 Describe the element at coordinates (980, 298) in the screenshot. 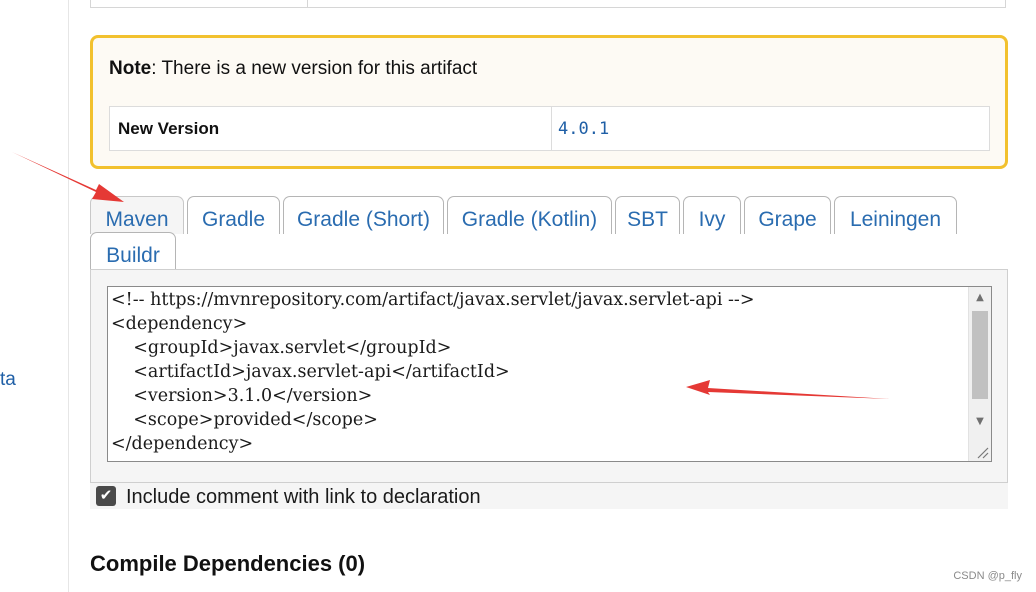

I see `scroll-up-arrow-icon: ▲` at that location.